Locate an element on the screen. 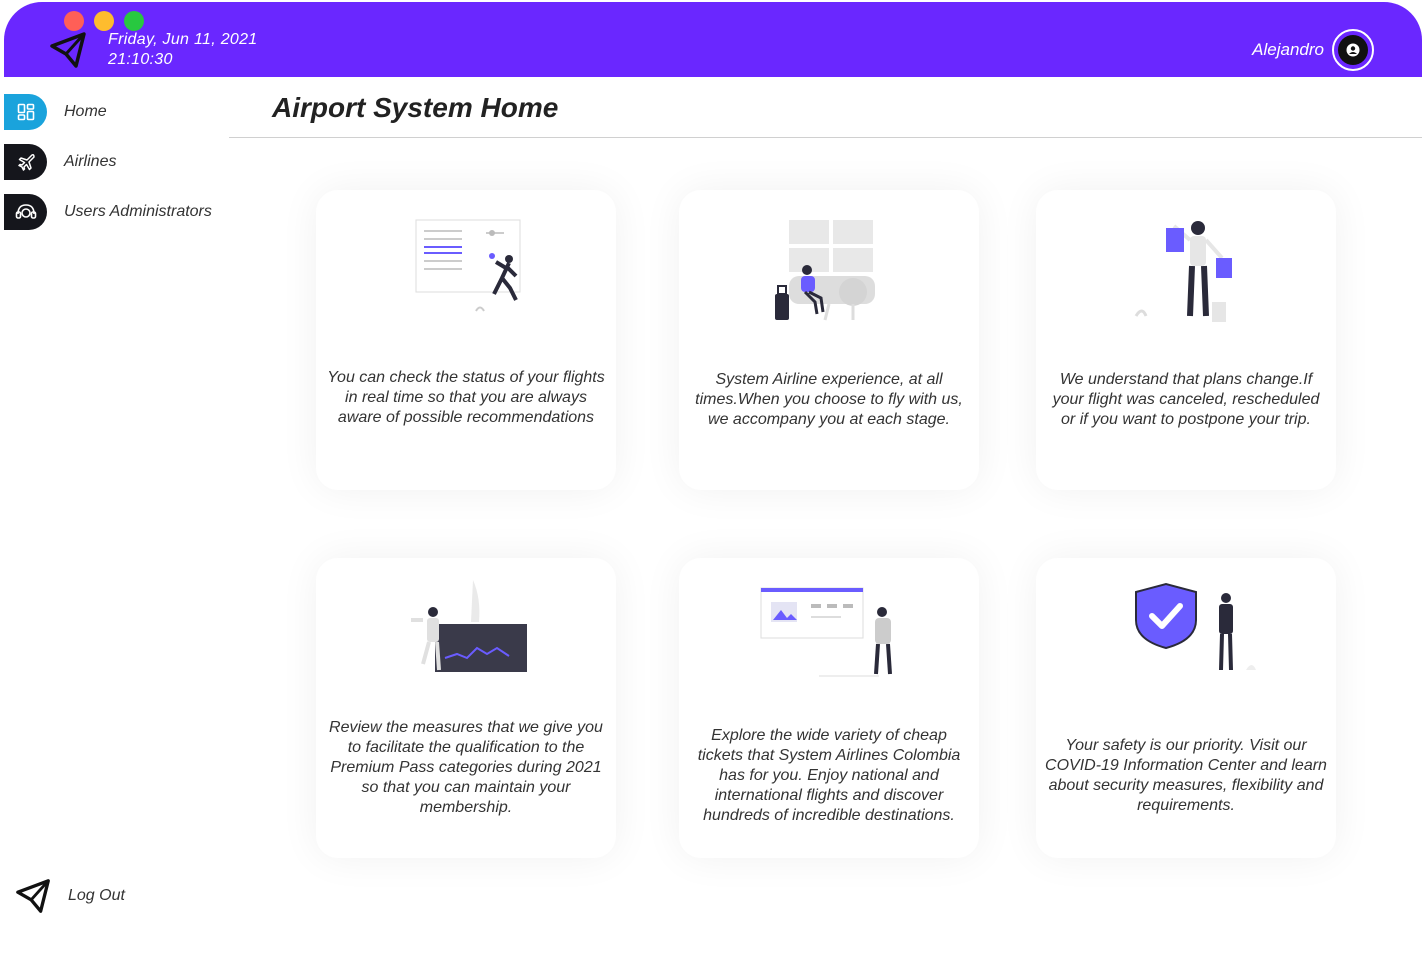  security-shield-illustration-icon is located at coordinates (1195, 626).